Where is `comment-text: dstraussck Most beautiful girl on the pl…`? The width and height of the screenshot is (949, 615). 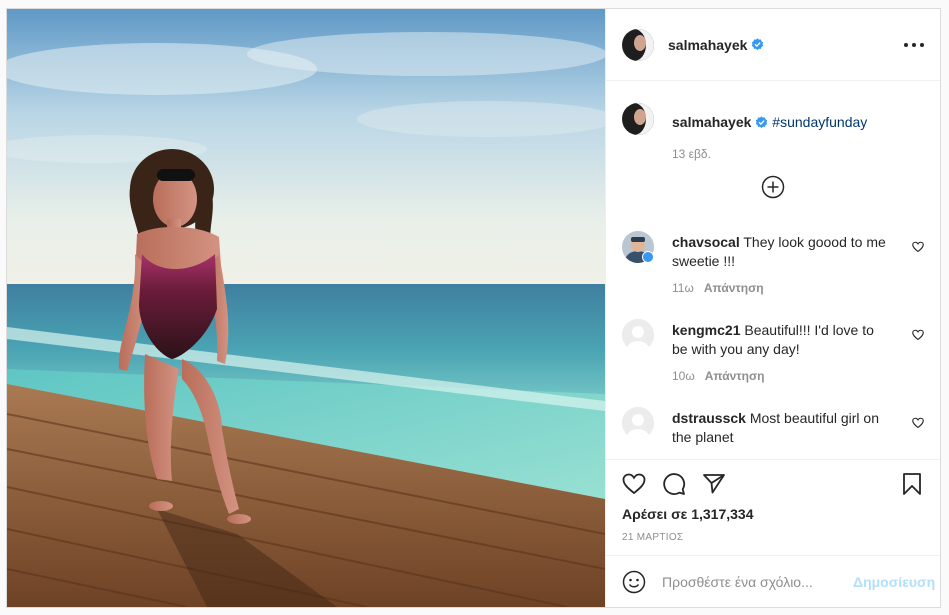
comment-text: dstraussck Most beautiful girl on the pl… is located at coordinates (779, 428).